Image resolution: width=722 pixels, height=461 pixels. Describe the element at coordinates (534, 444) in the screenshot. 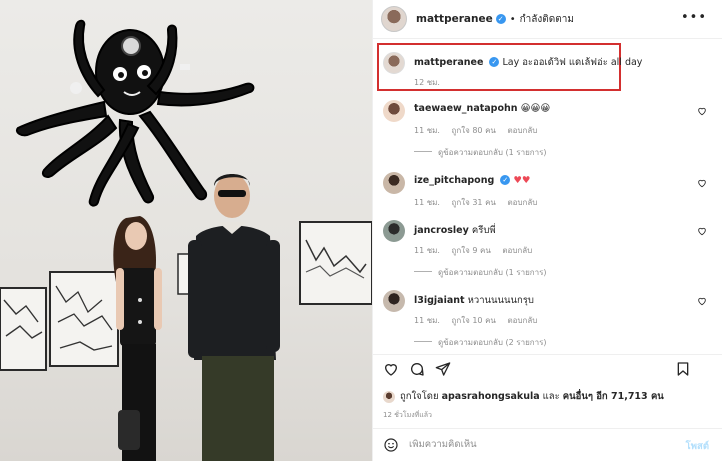

I see `comment-input` at that location.